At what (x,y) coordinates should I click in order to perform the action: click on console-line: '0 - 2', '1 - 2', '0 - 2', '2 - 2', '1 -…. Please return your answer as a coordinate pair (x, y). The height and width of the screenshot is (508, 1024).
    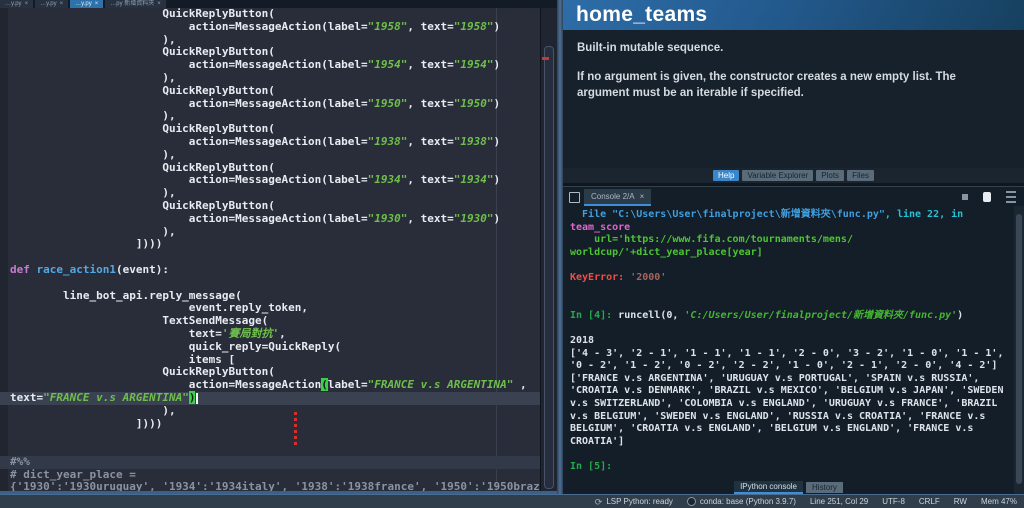
    Looking at the image, I should click on (784, 366).